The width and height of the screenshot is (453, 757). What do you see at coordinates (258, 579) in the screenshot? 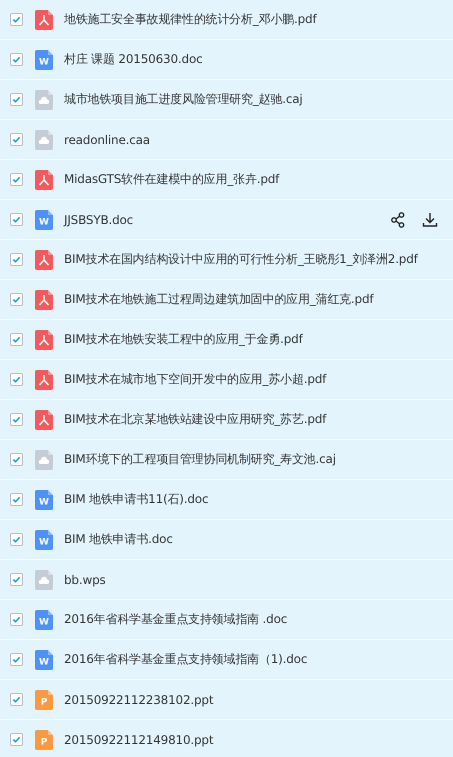
I see `file-name: bb.wps` at bounding box center [258, 579].